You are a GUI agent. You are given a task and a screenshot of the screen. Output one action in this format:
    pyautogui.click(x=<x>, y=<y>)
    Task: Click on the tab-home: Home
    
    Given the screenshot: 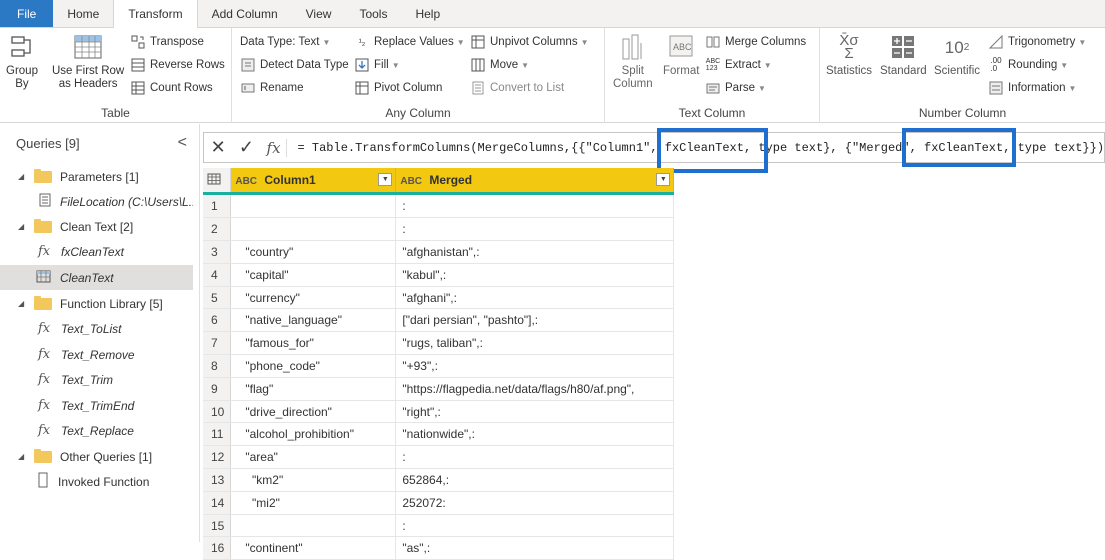 What is the action you would take?
    pyautogui.click(x=83, y=13)
    